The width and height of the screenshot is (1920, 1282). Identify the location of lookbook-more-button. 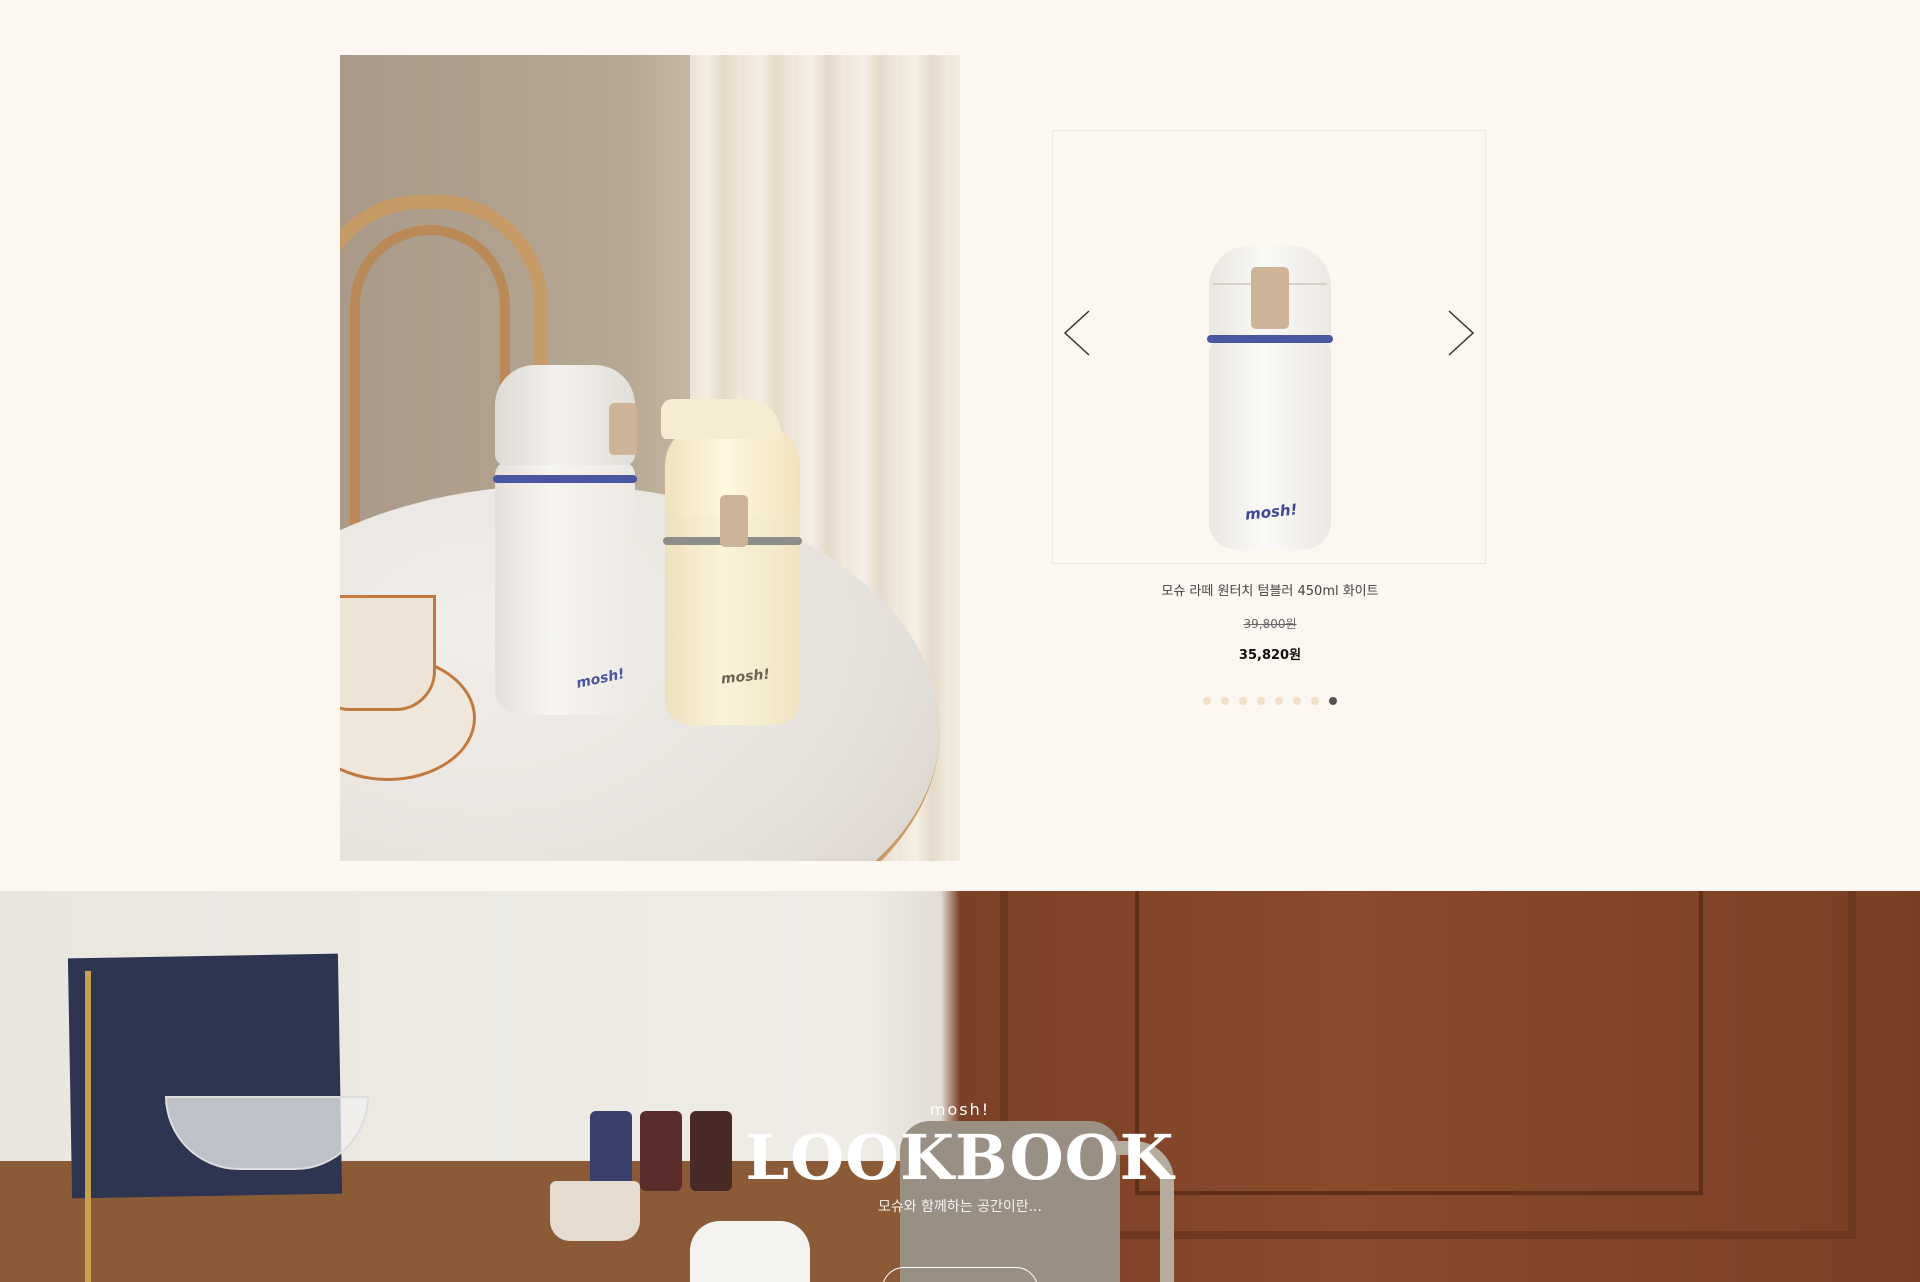
(960, 1274).